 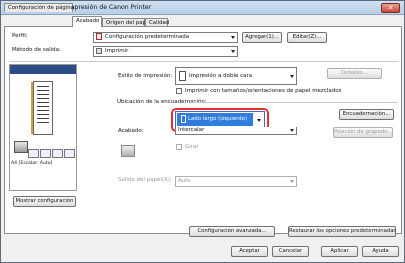 What do you see at coordinates (182, 75) in the screenshot?
I see `duplex-page-icon` at bounding box center [182, 75].